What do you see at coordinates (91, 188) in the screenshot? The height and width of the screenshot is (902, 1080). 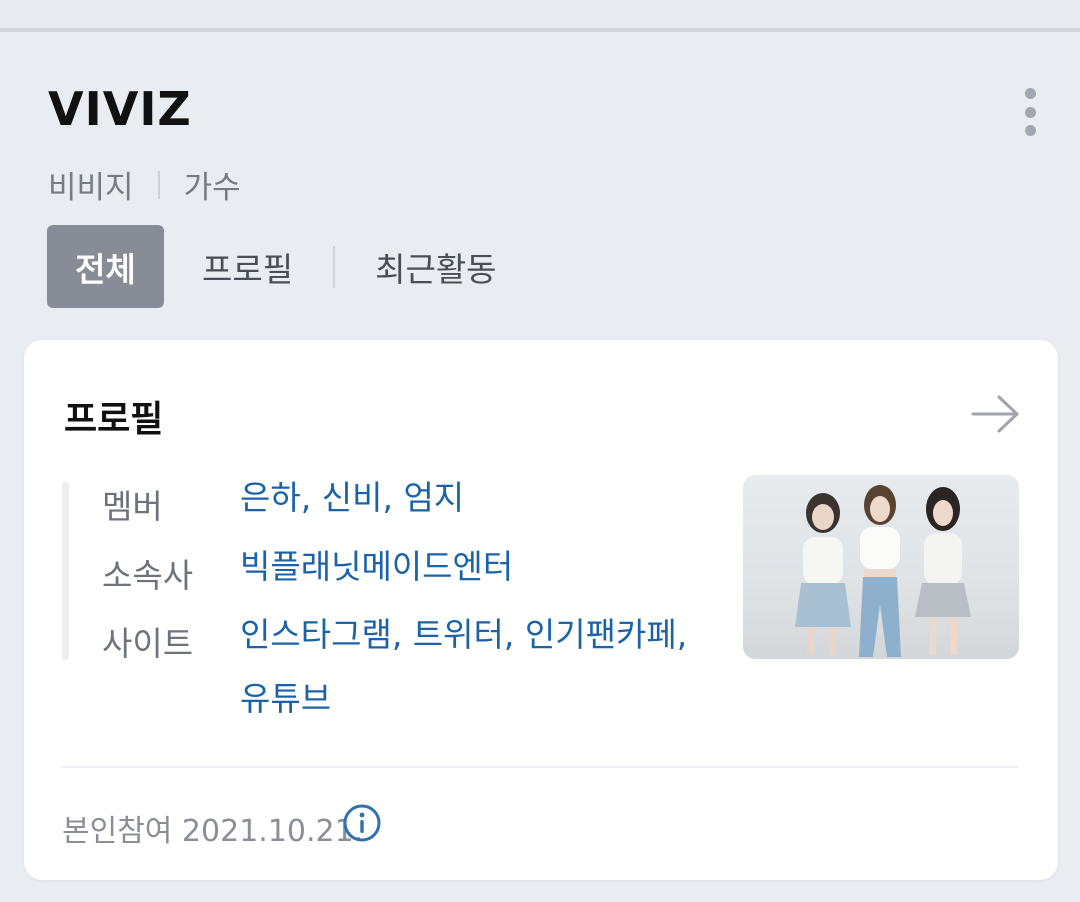 I see `subtitle-name: 비비지` at bounding box center [91, 188].